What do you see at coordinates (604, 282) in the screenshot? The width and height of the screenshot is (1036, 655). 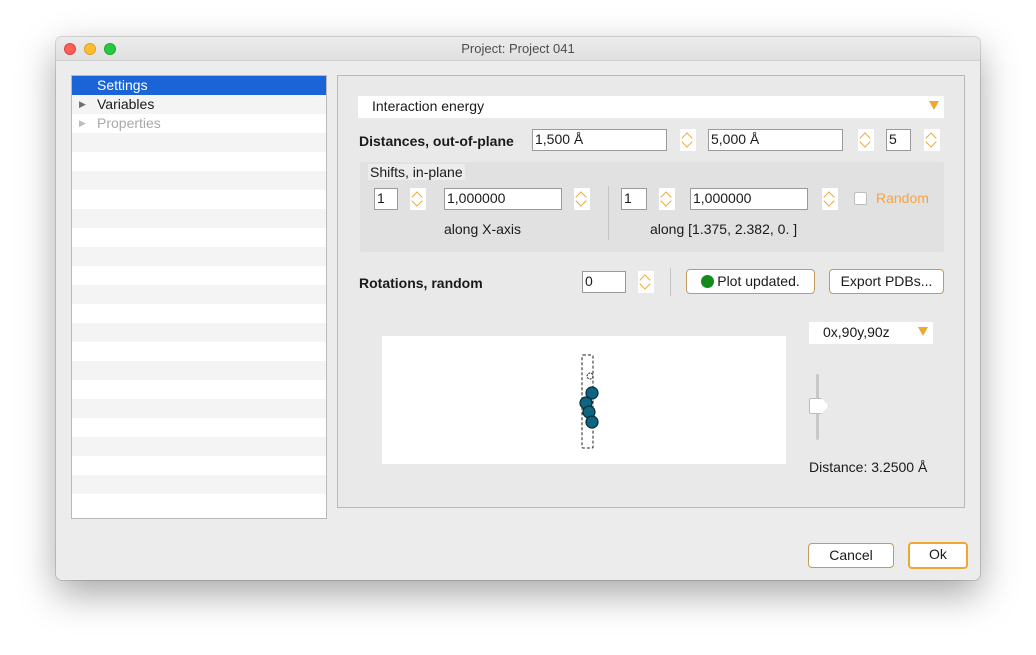 I see `rotations-field: 0` at bounding box center [604, 282].